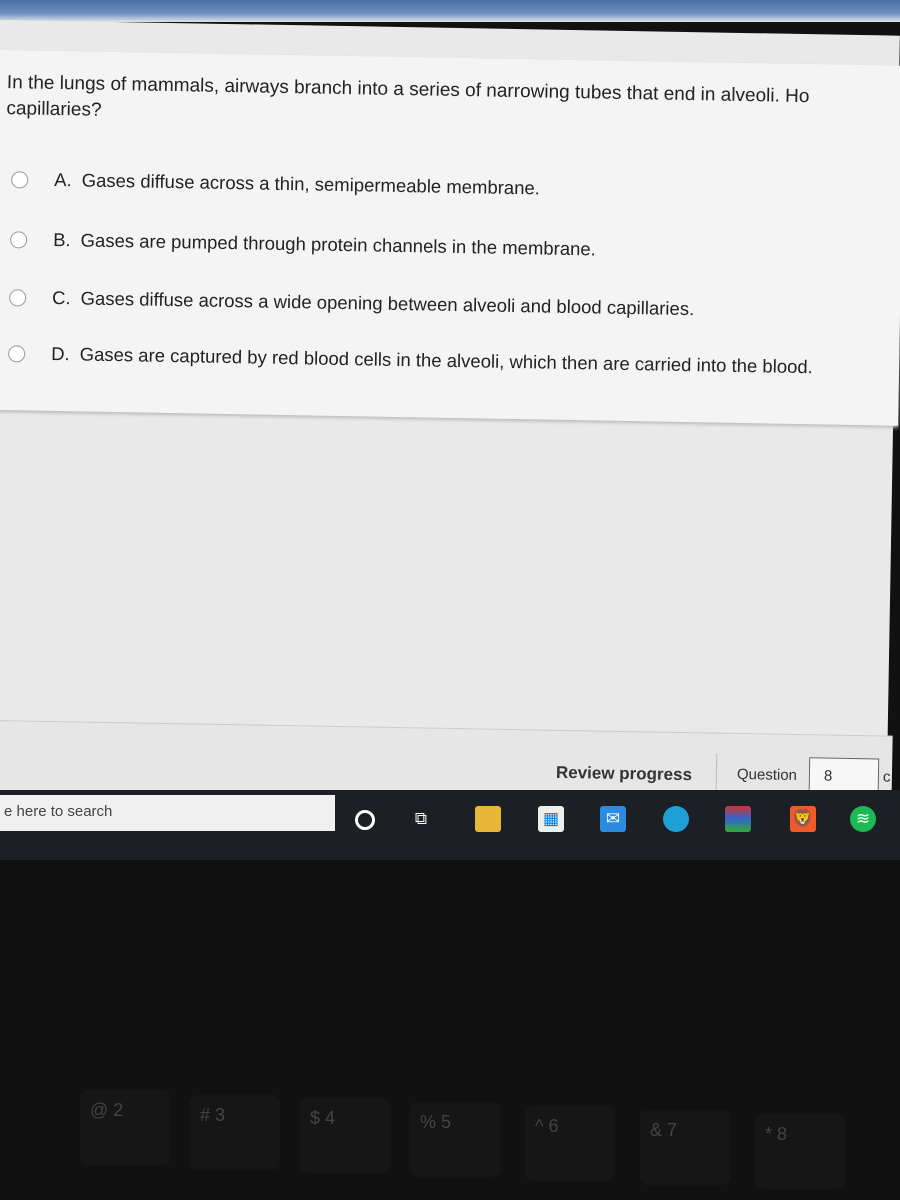  What do you see at coordinates (863, 819) in the screenshot?
I see `spotify-icon: ≋` at bounding box center [863, 819].